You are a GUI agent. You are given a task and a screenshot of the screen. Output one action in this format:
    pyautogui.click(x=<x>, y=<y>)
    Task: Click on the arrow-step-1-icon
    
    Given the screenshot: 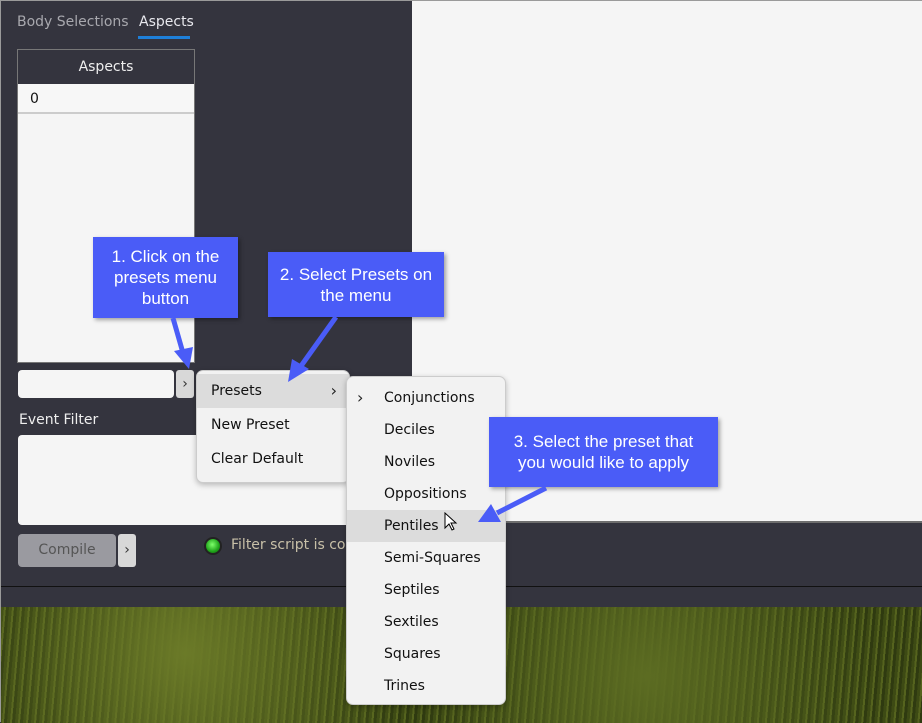 What is the action you would take?
    pyautogui.click(x=178, y=335)
    